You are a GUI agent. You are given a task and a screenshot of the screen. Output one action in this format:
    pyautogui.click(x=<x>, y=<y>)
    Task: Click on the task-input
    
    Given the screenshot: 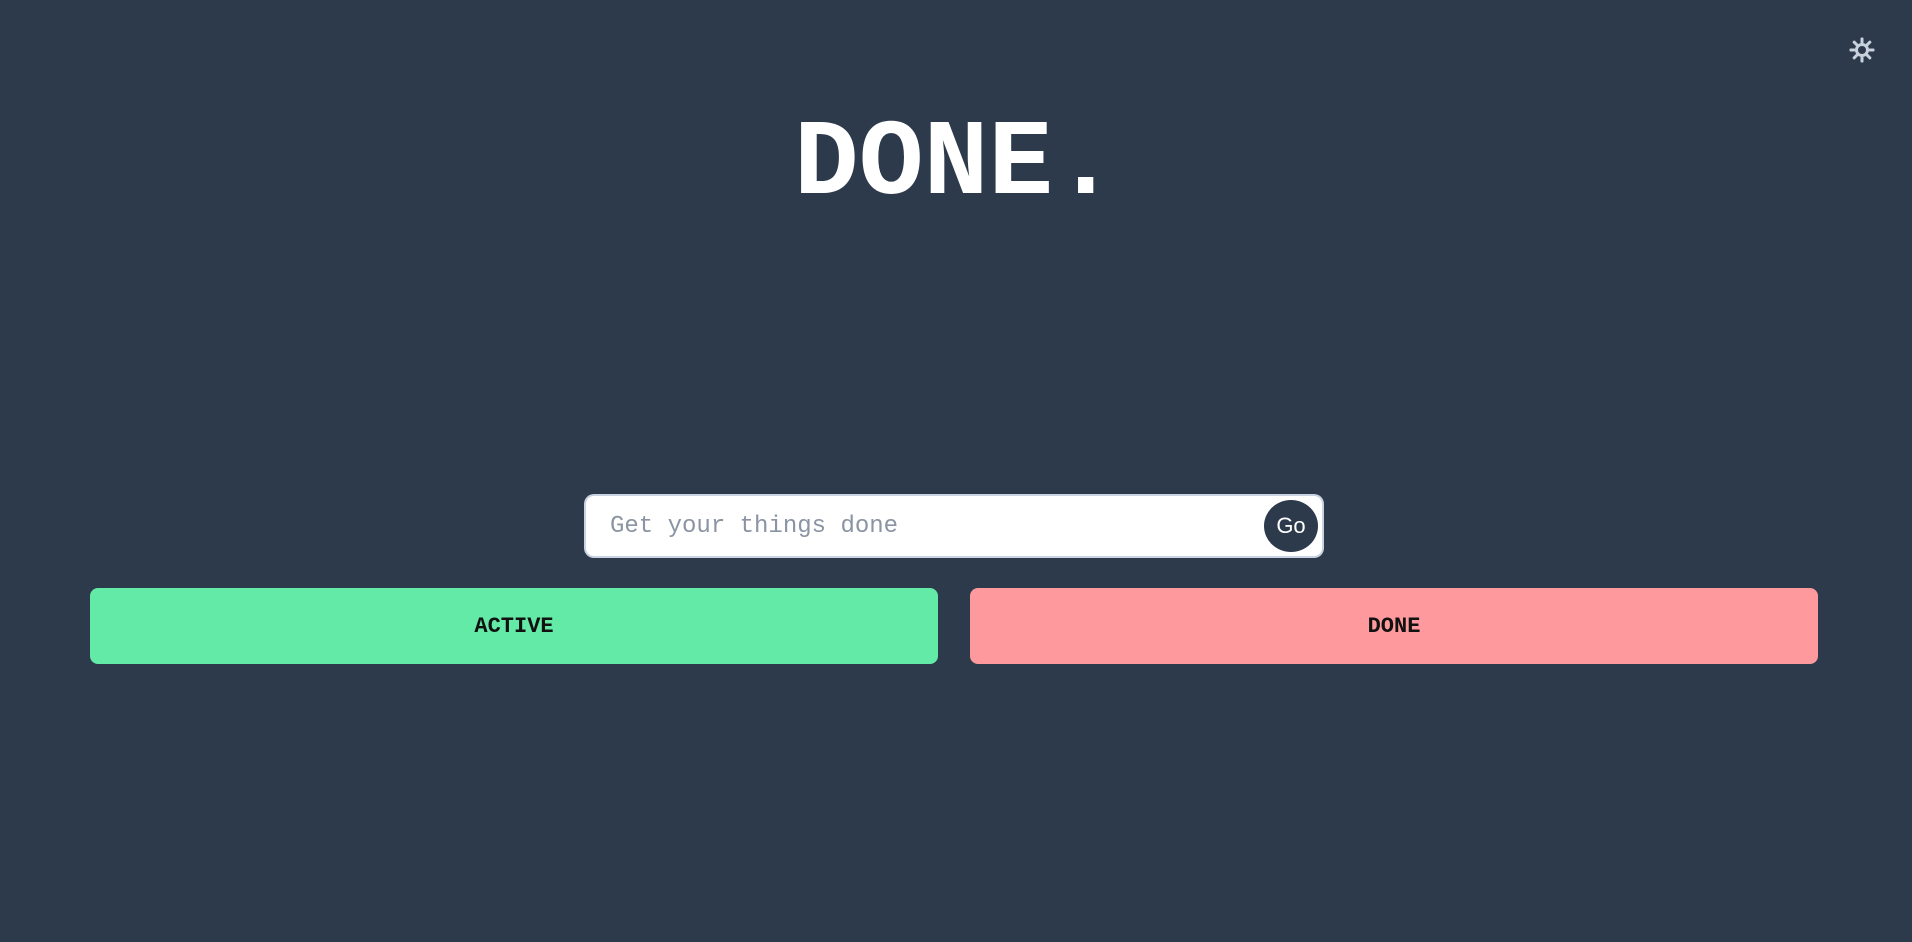 What is the action you would take?
    pyautogui.click(x=916, y=526)
    